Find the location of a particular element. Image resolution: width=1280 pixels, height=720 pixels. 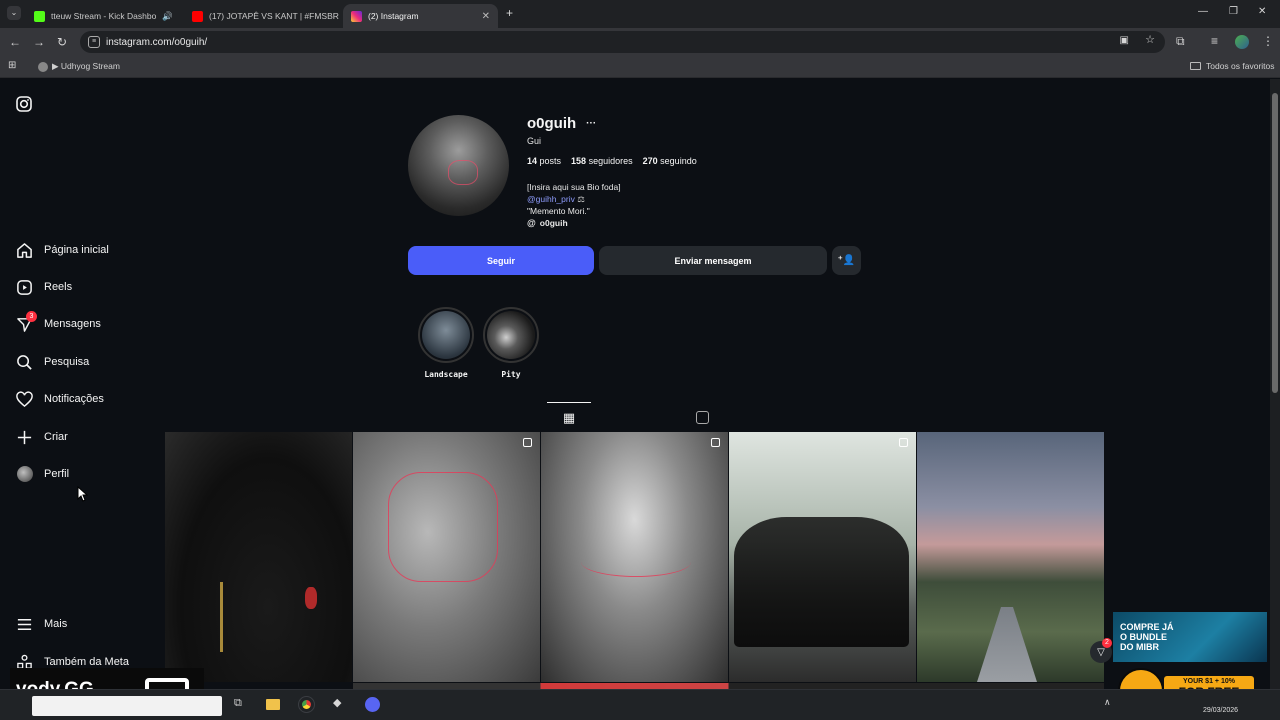

tab-youtube: (17) JOTAPÊ VS KANT | #FMSBR ✕ is located at coordinates (262, 16).